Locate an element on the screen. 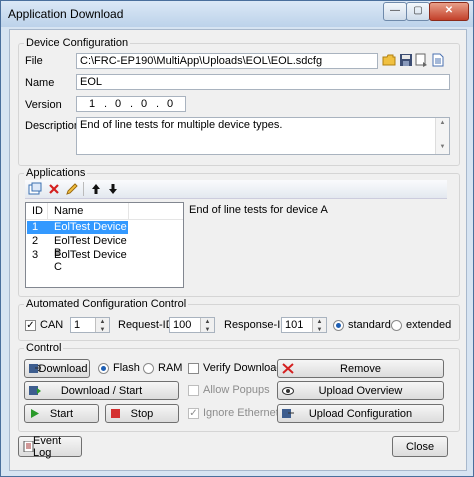 This screenshot has height=477, width=474. title-bar: Application Download — ▢ ✕ is located at coordinates (237, 14).